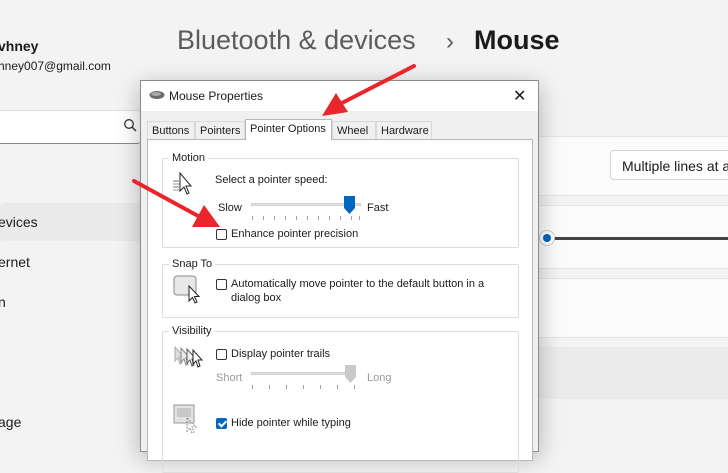 Image resolution: width=728 pixels, height=473 pixels. What do you see at coordinates (378, 208) in the screenshot?
I see `speed-fast-label: Fast` at bounding box center [378, 208].